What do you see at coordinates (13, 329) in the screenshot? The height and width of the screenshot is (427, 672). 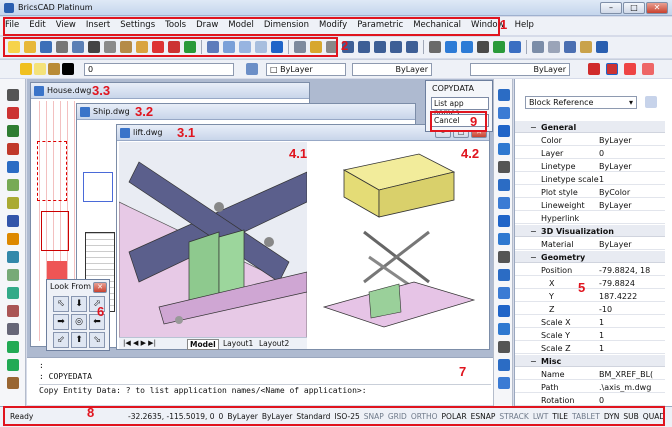 I see `table-icon` at bounding box center [13, 329].